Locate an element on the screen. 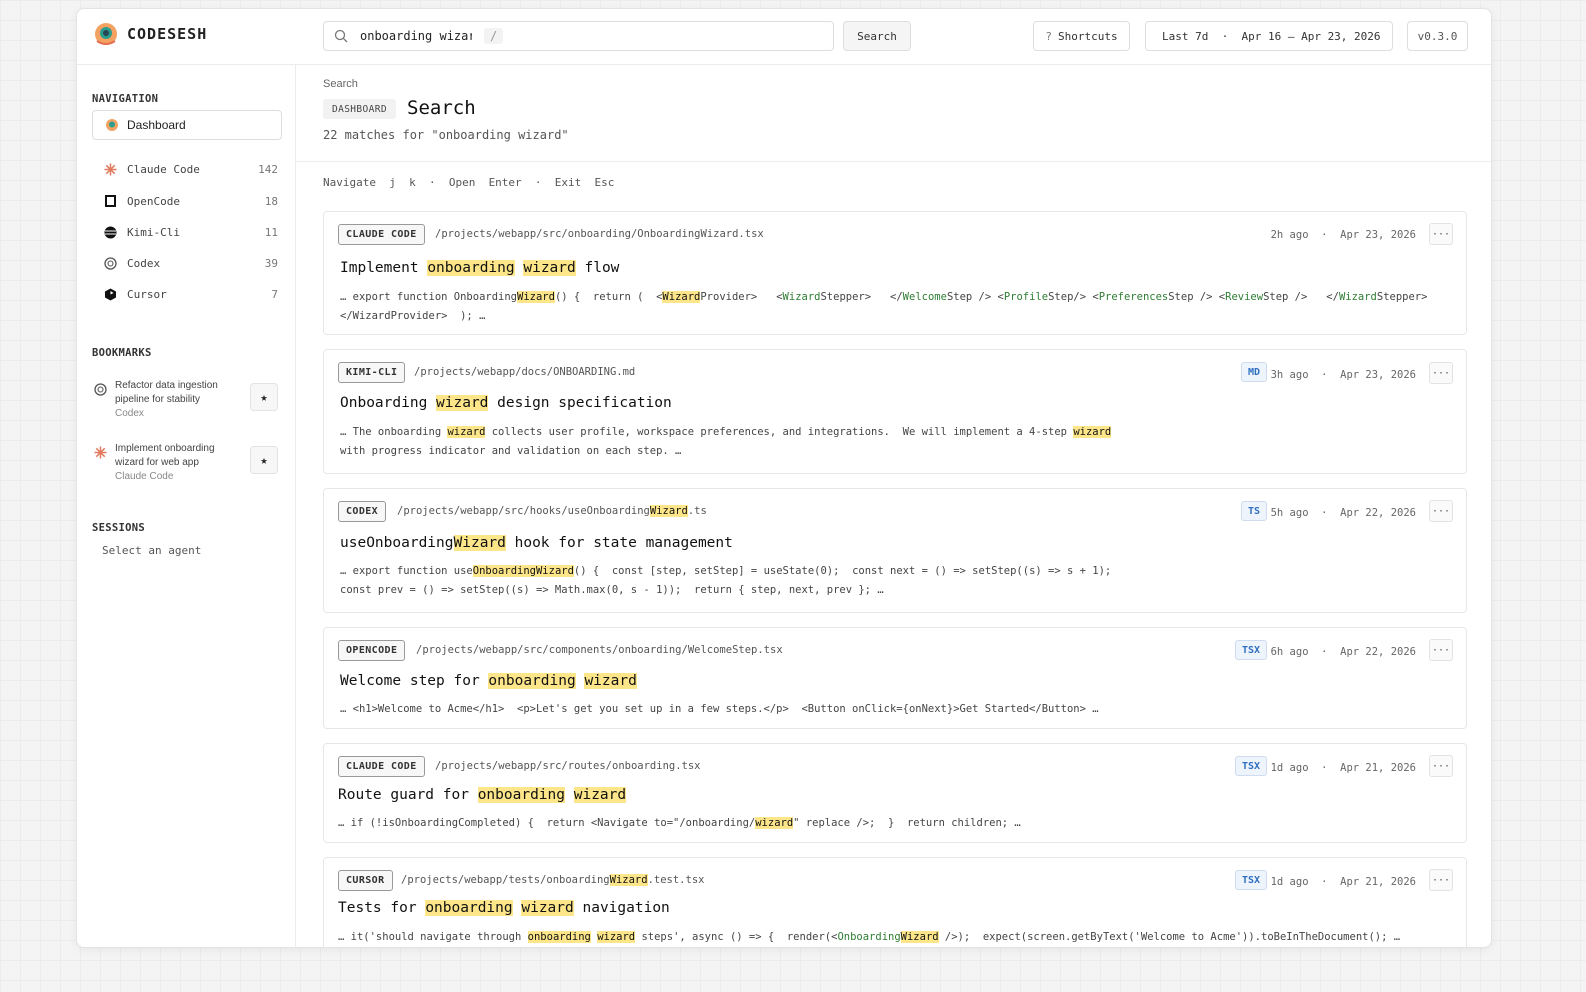 The image size is (1586, 992). sidebar-item-opencode: OpenCode 18 is located at coordinates (190, 201).